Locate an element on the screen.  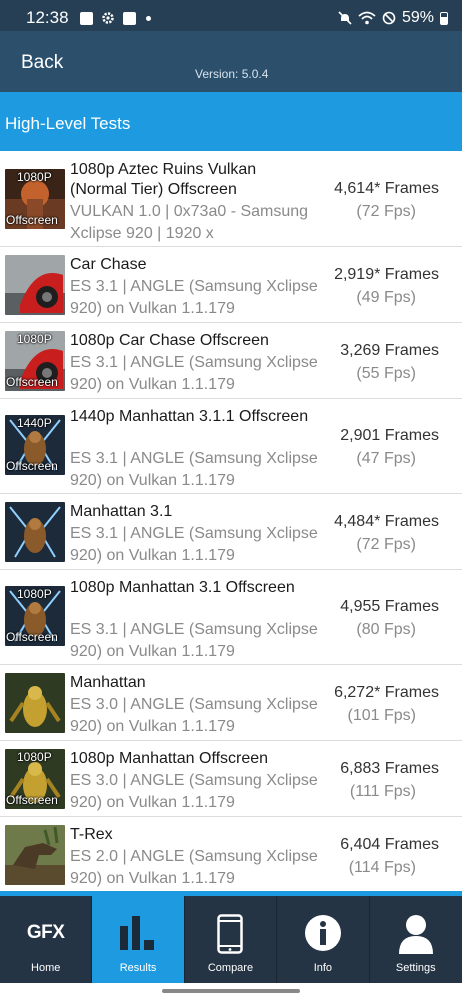
test-thumbnail: 1440P Offscreen is located at coordinates (35, 445).